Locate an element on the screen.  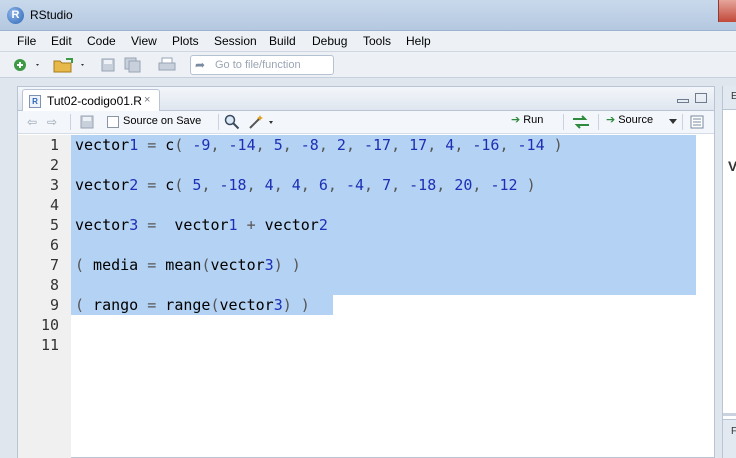
identifier-token: mean is located at coordinates (179, 265).